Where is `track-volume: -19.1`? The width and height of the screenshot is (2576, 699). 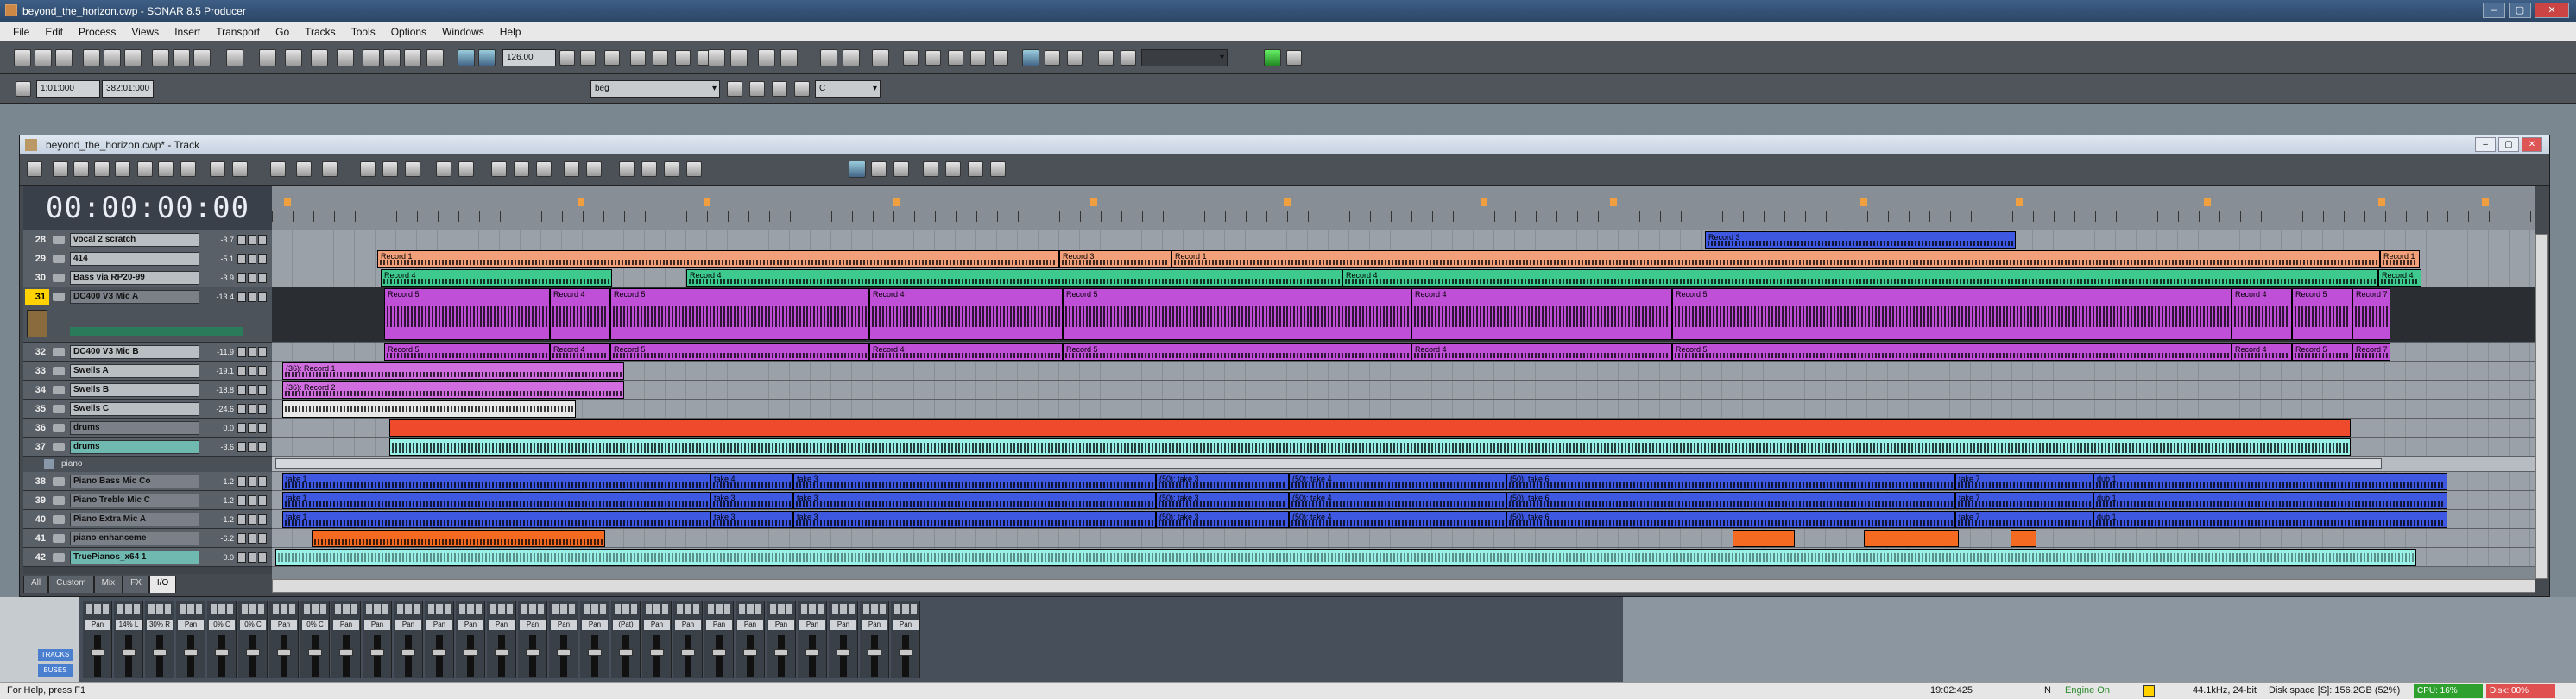 track-volume: -19.1 is located at coordinates (218, 371).